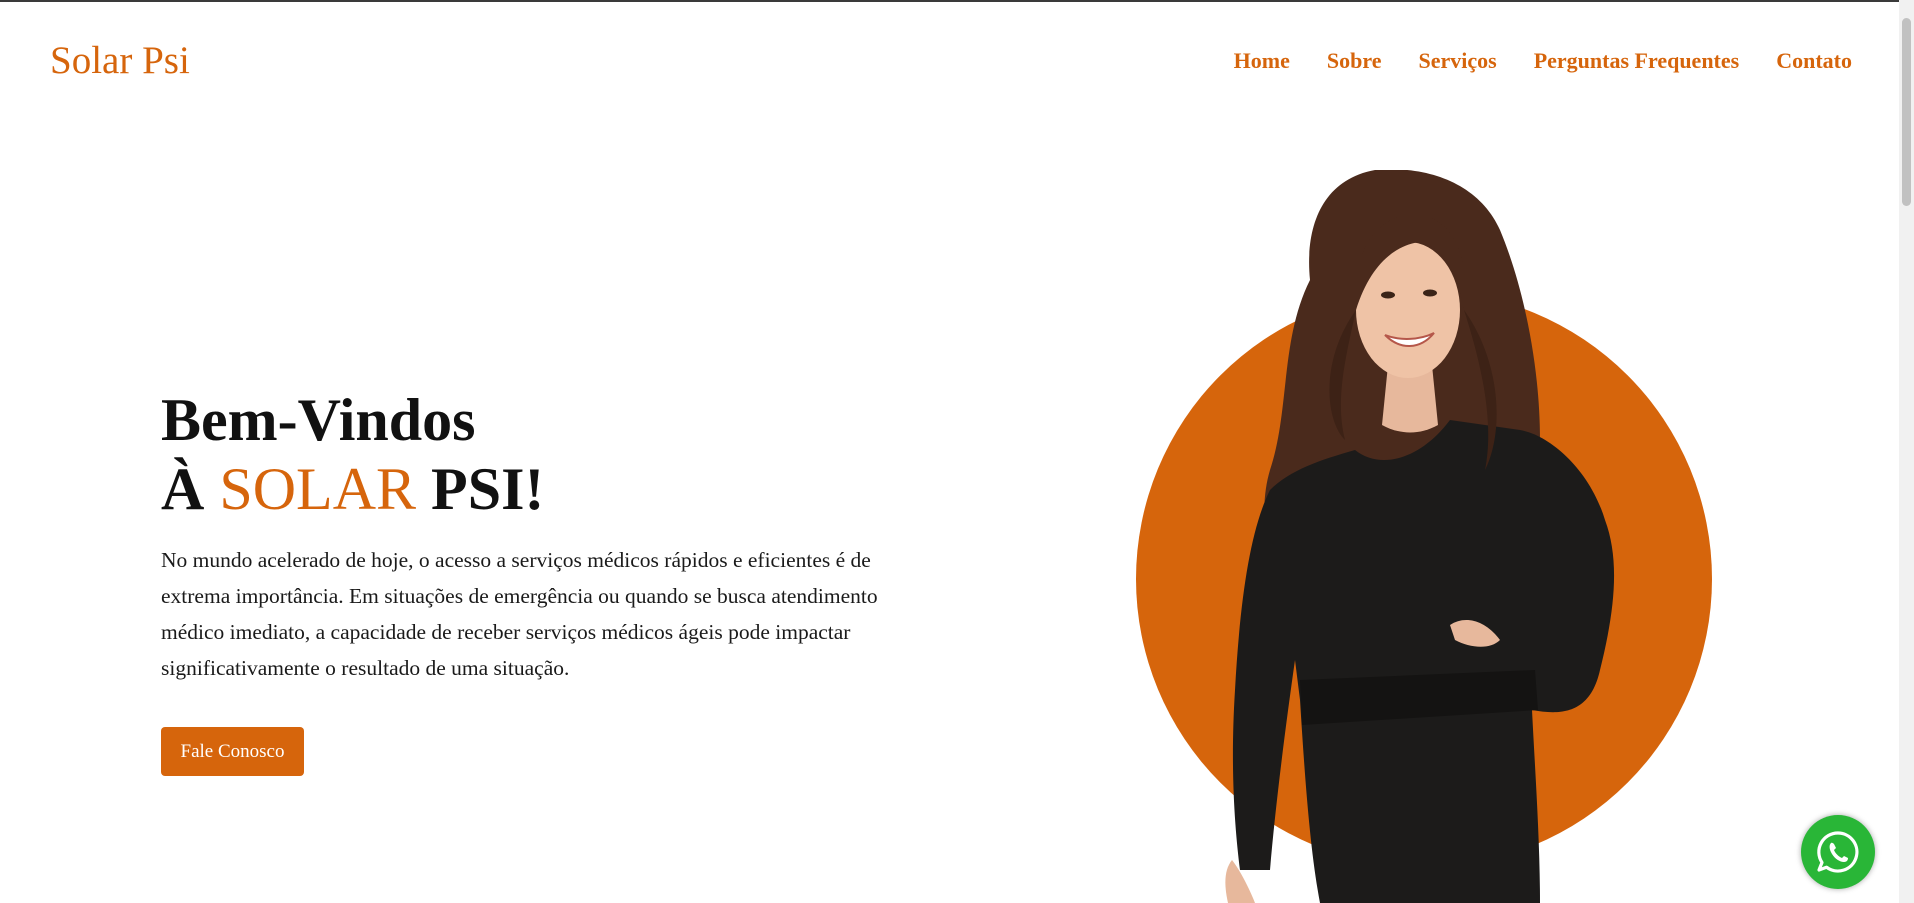  Describe the element at coordinates (1637, 61) in the screenshot. I see `nav-link-perguntas-frequentes: Perguntas Frequentes` at that location.